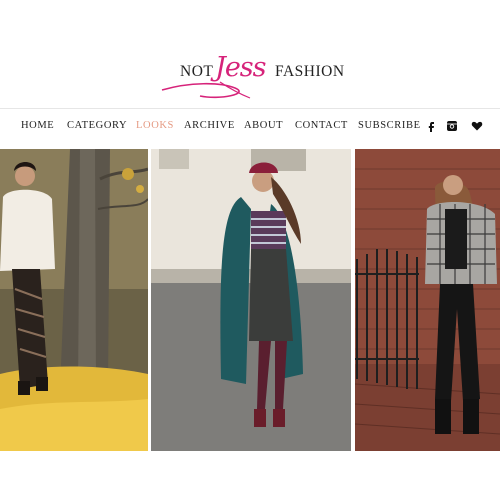 The height and width of the screenshot is (500, 500). Describe the element at coordinates (431, 125) in the screenshot. I see `facebook-icon` at that location.